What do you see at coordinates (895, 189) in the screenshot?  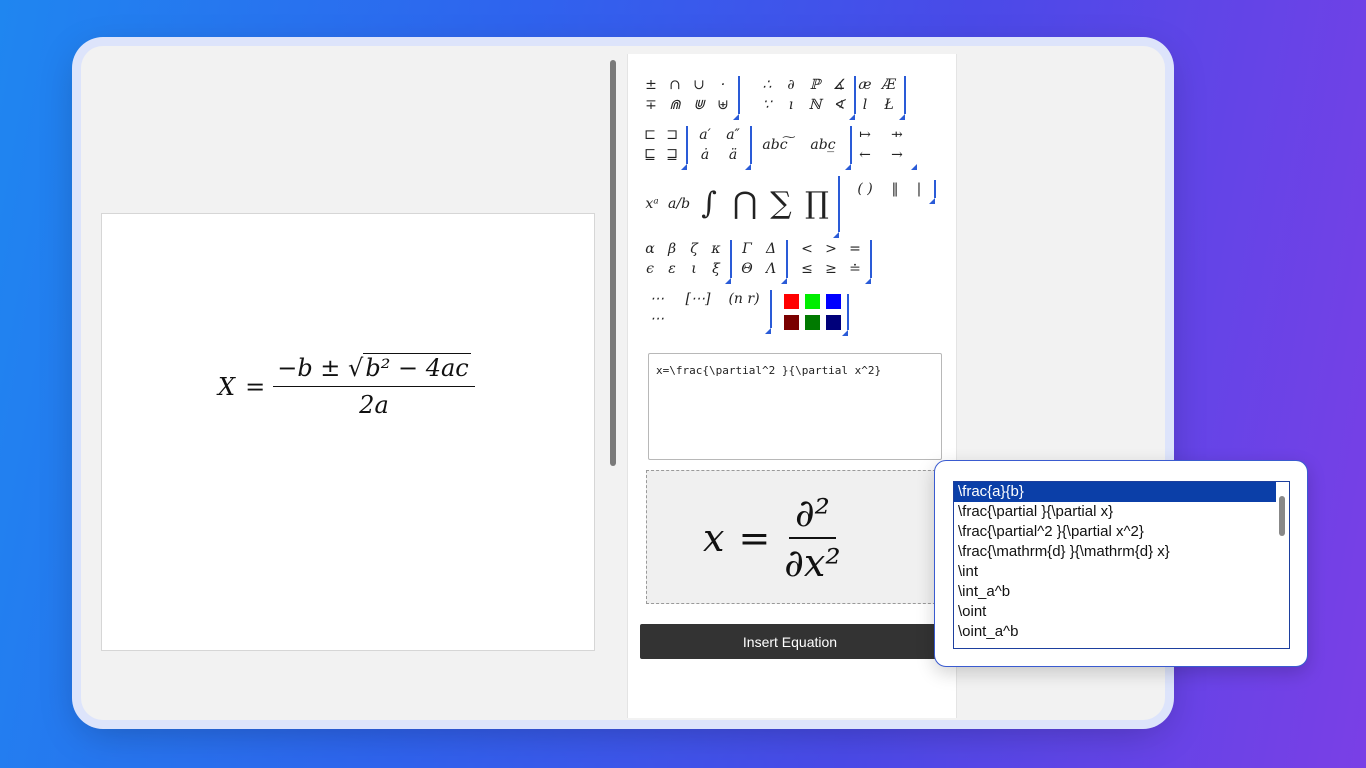 I see `toolbar-symbol: ‖` at bounding box center [895, 189].